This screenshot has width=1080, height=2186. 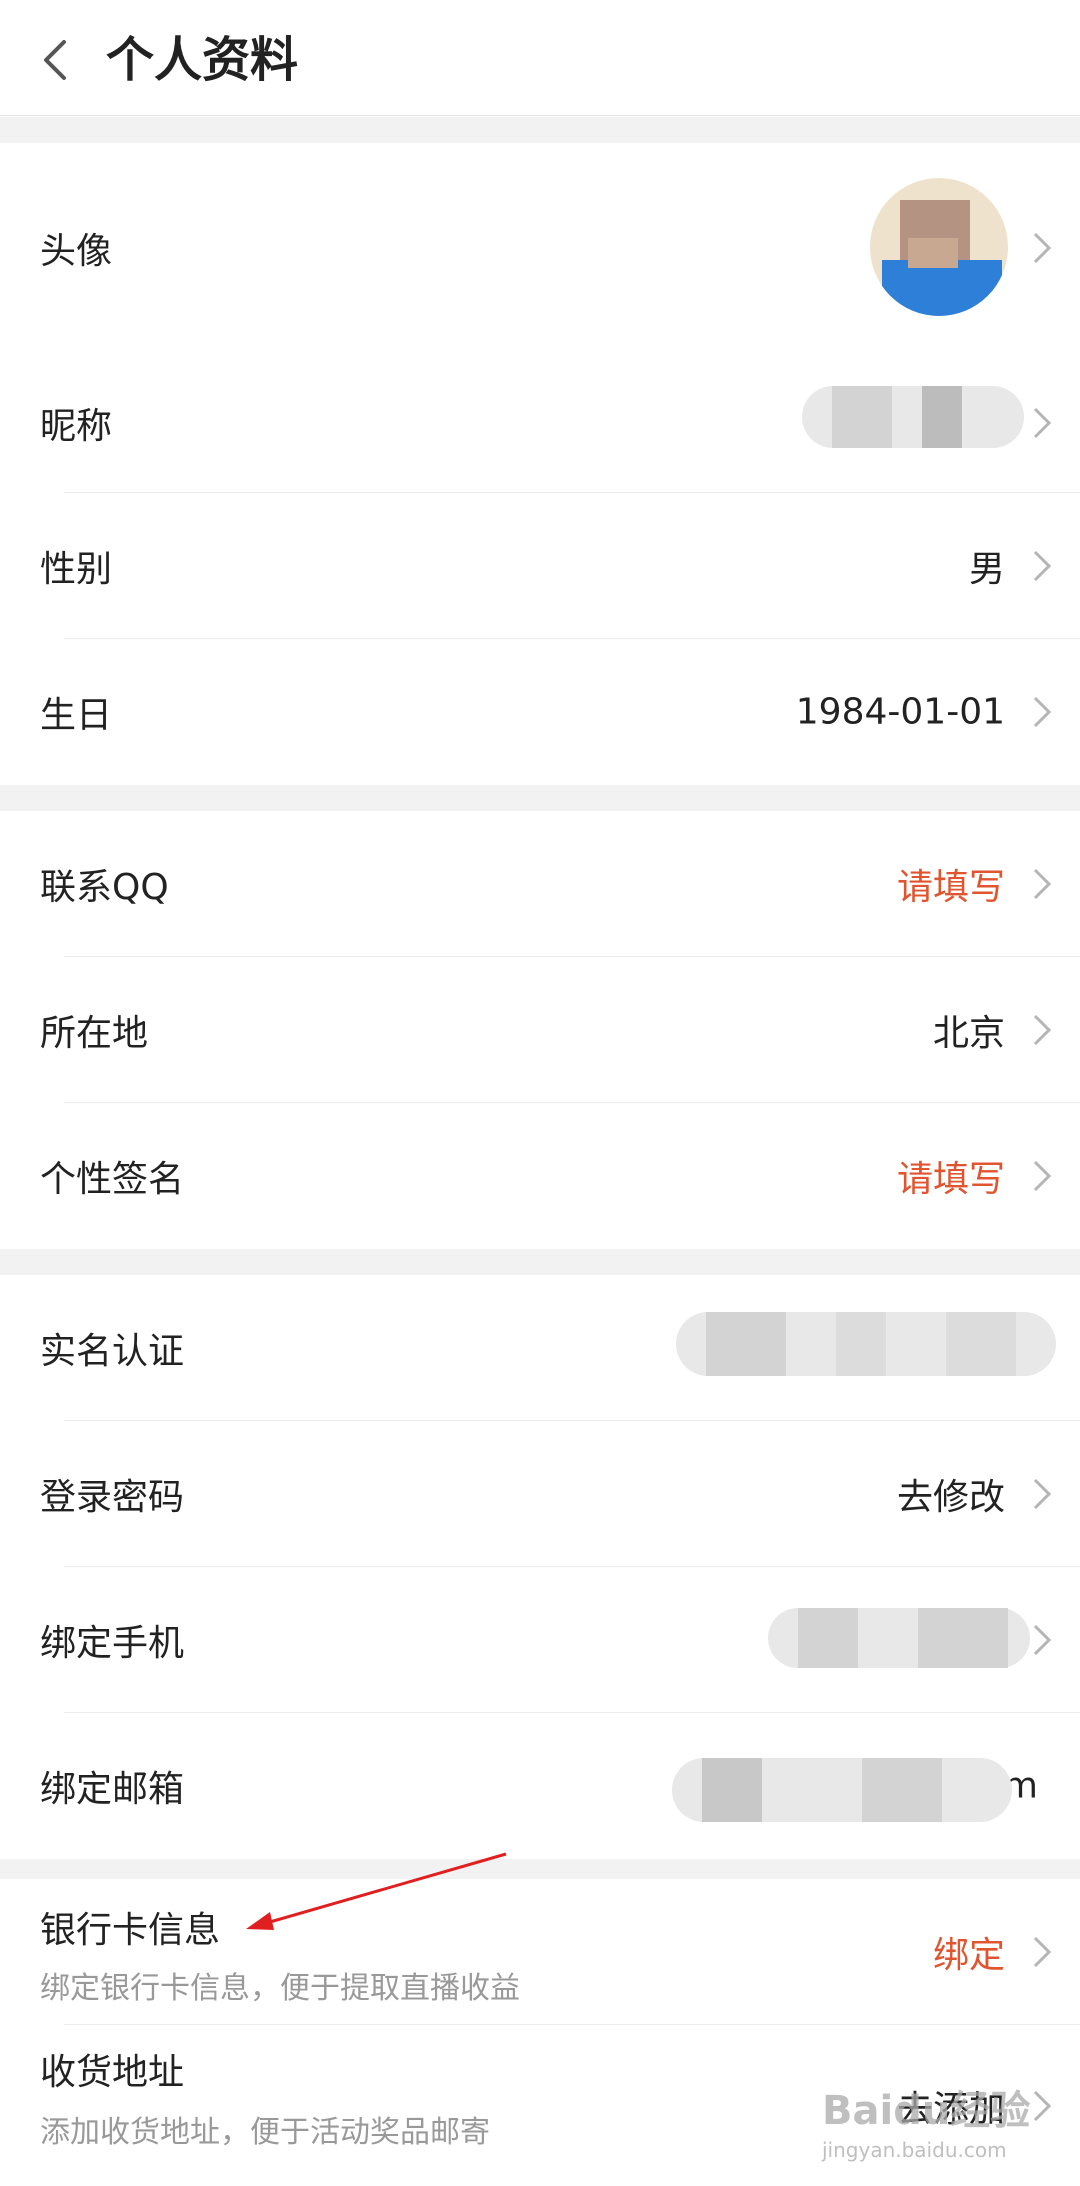 I want to click on bank-label: 银行卡信息, so click(x=130, y=1930).